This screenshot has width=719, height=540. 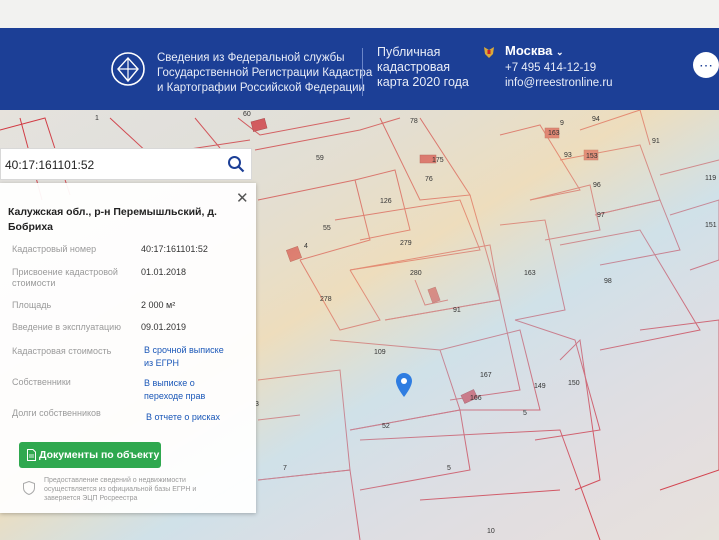 I want to click on row-value: 09.01.2019, so click(x=164, y=327).